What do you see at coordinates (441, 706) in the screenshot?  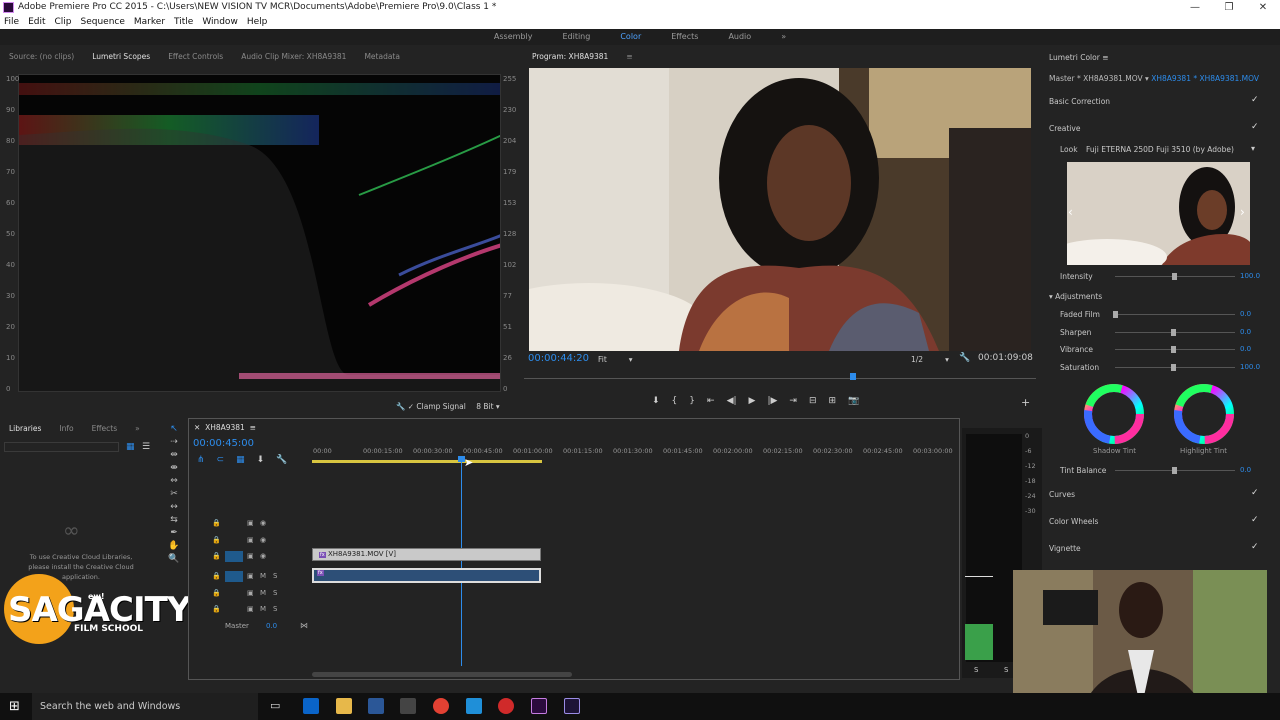 I see `chrome-icon` at bounding box center [441, 706].